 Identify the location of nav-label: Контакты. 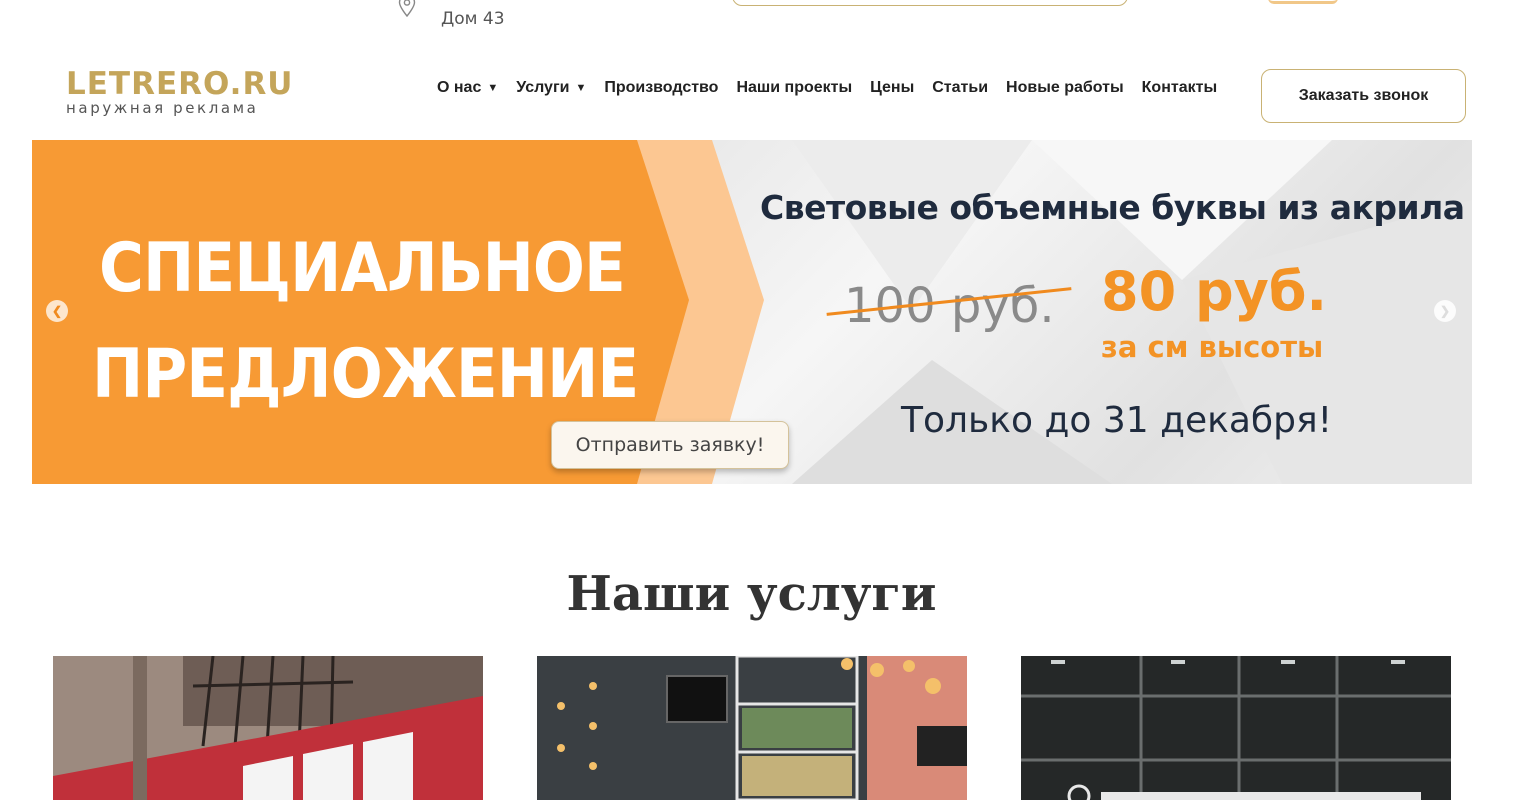
(1179, 87).